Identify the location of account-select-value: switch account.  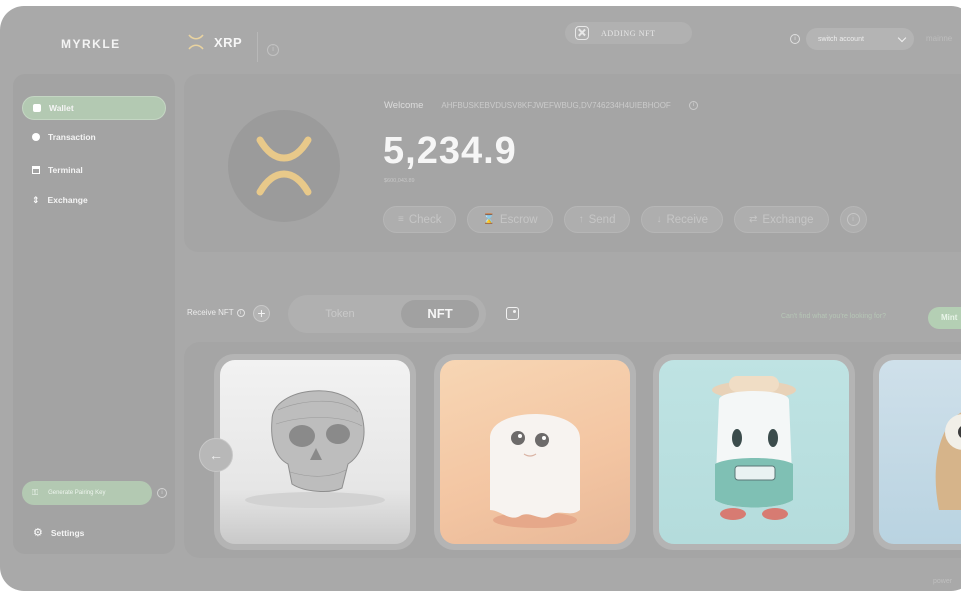
(841, 39).